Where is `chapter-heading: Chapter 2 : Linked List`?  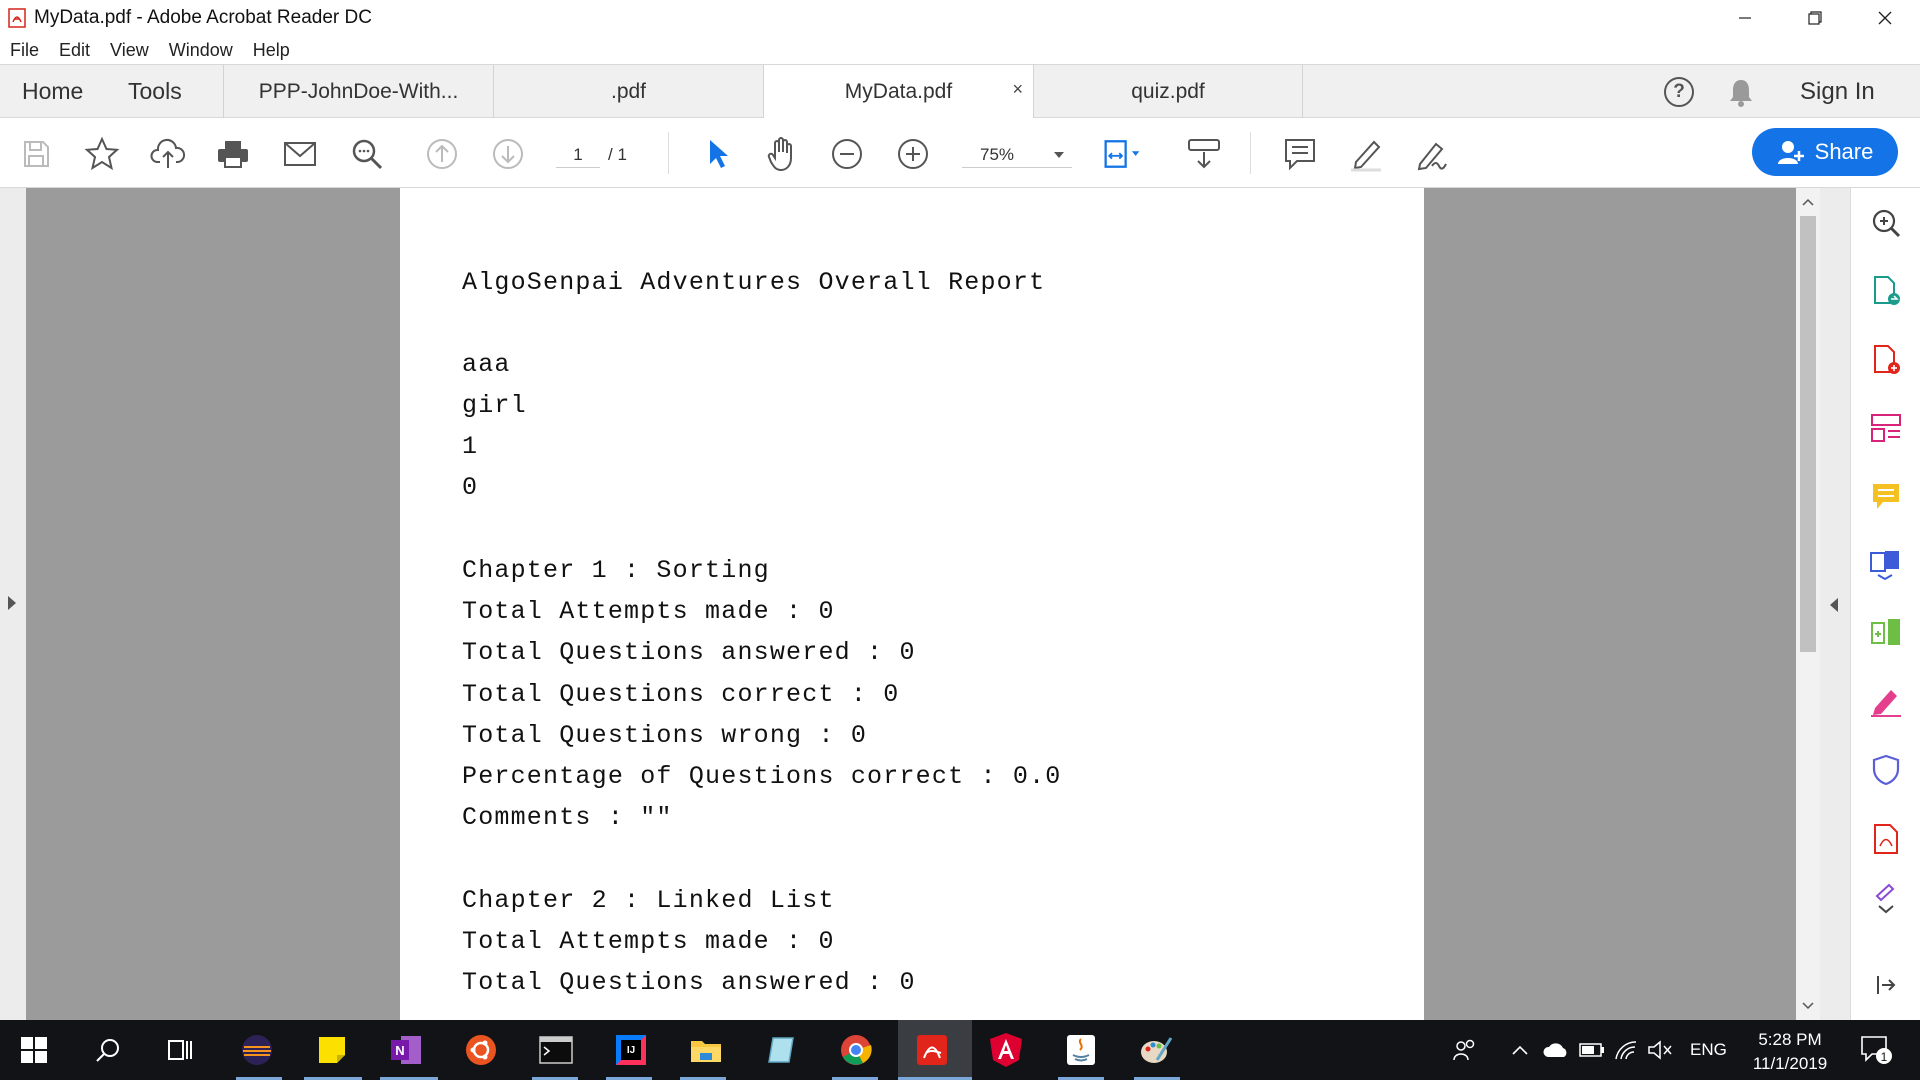 chapter-heading: Chapter 2 : Linked List is located at coordinates (648, 900).